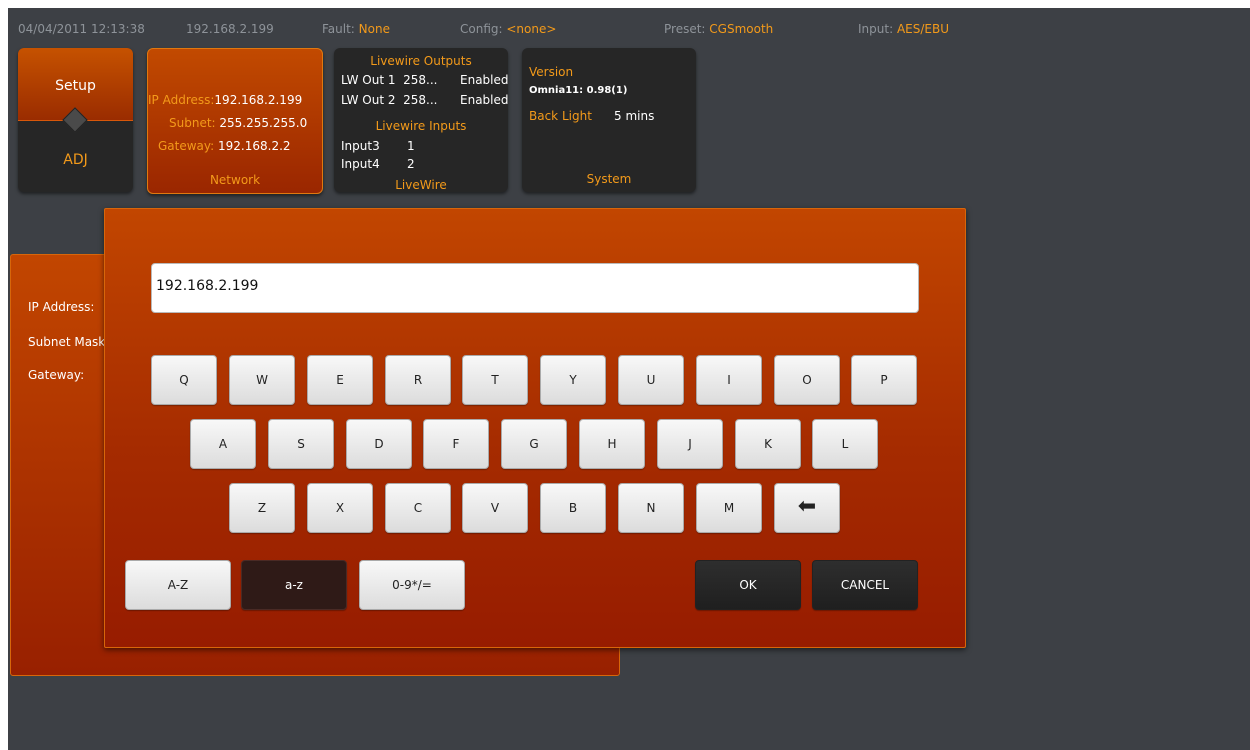 This screenshot has width=1250, height=750. Describe the element at coordinates (484, 80) in the screenshot. I see `lw-out-1-state: Enabled` at that location.